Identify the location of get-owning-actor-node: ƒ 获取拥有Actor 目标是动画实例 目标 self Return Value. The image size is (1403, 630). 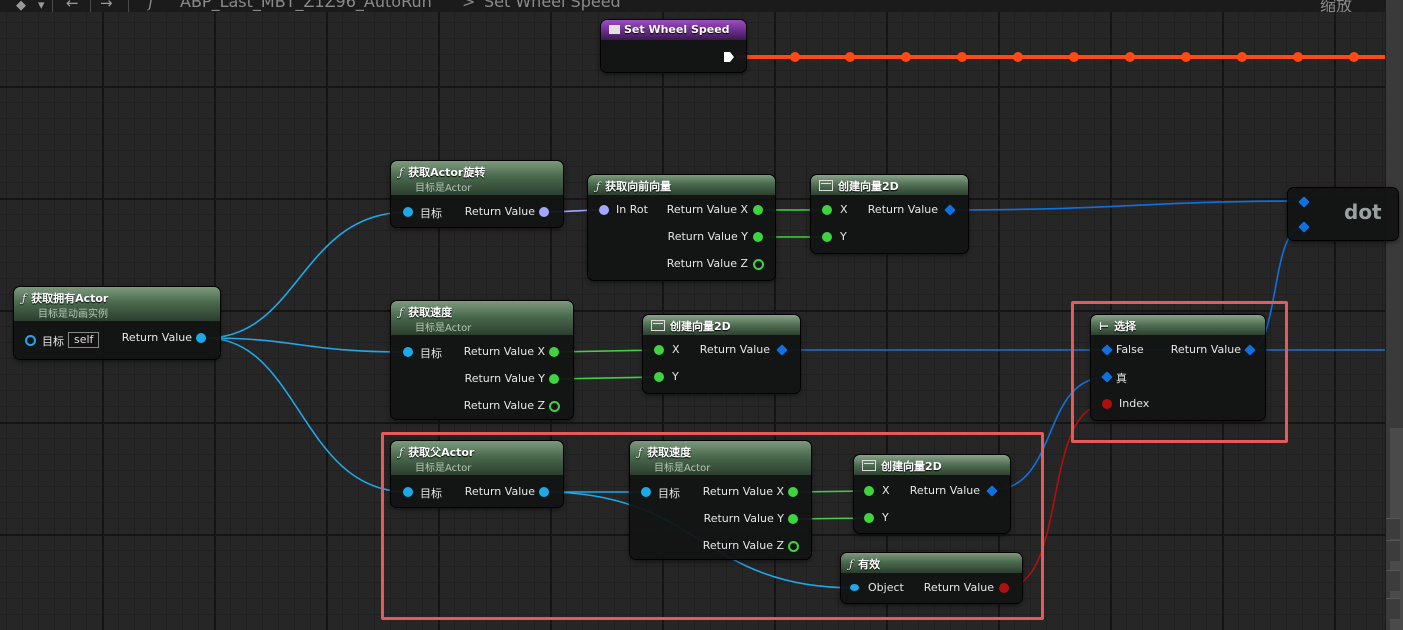
(117, 323).